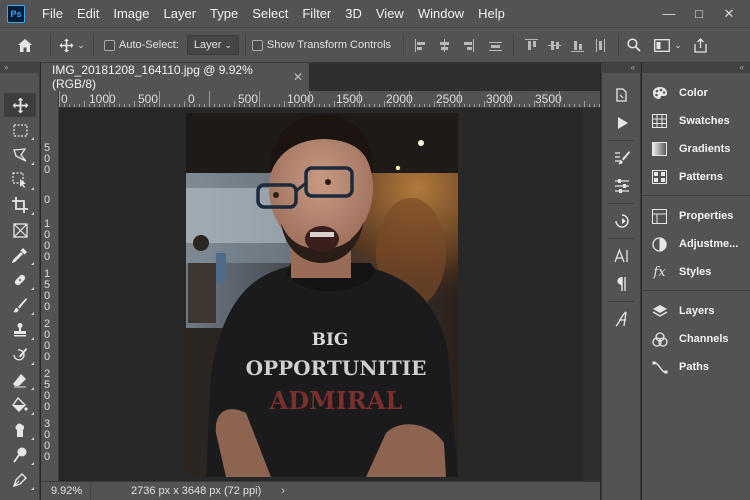 The image size is (750, 500). Describe the element at coordinates (20, 405) in the screenshot. I see `paint-bucket-tool` at that location.